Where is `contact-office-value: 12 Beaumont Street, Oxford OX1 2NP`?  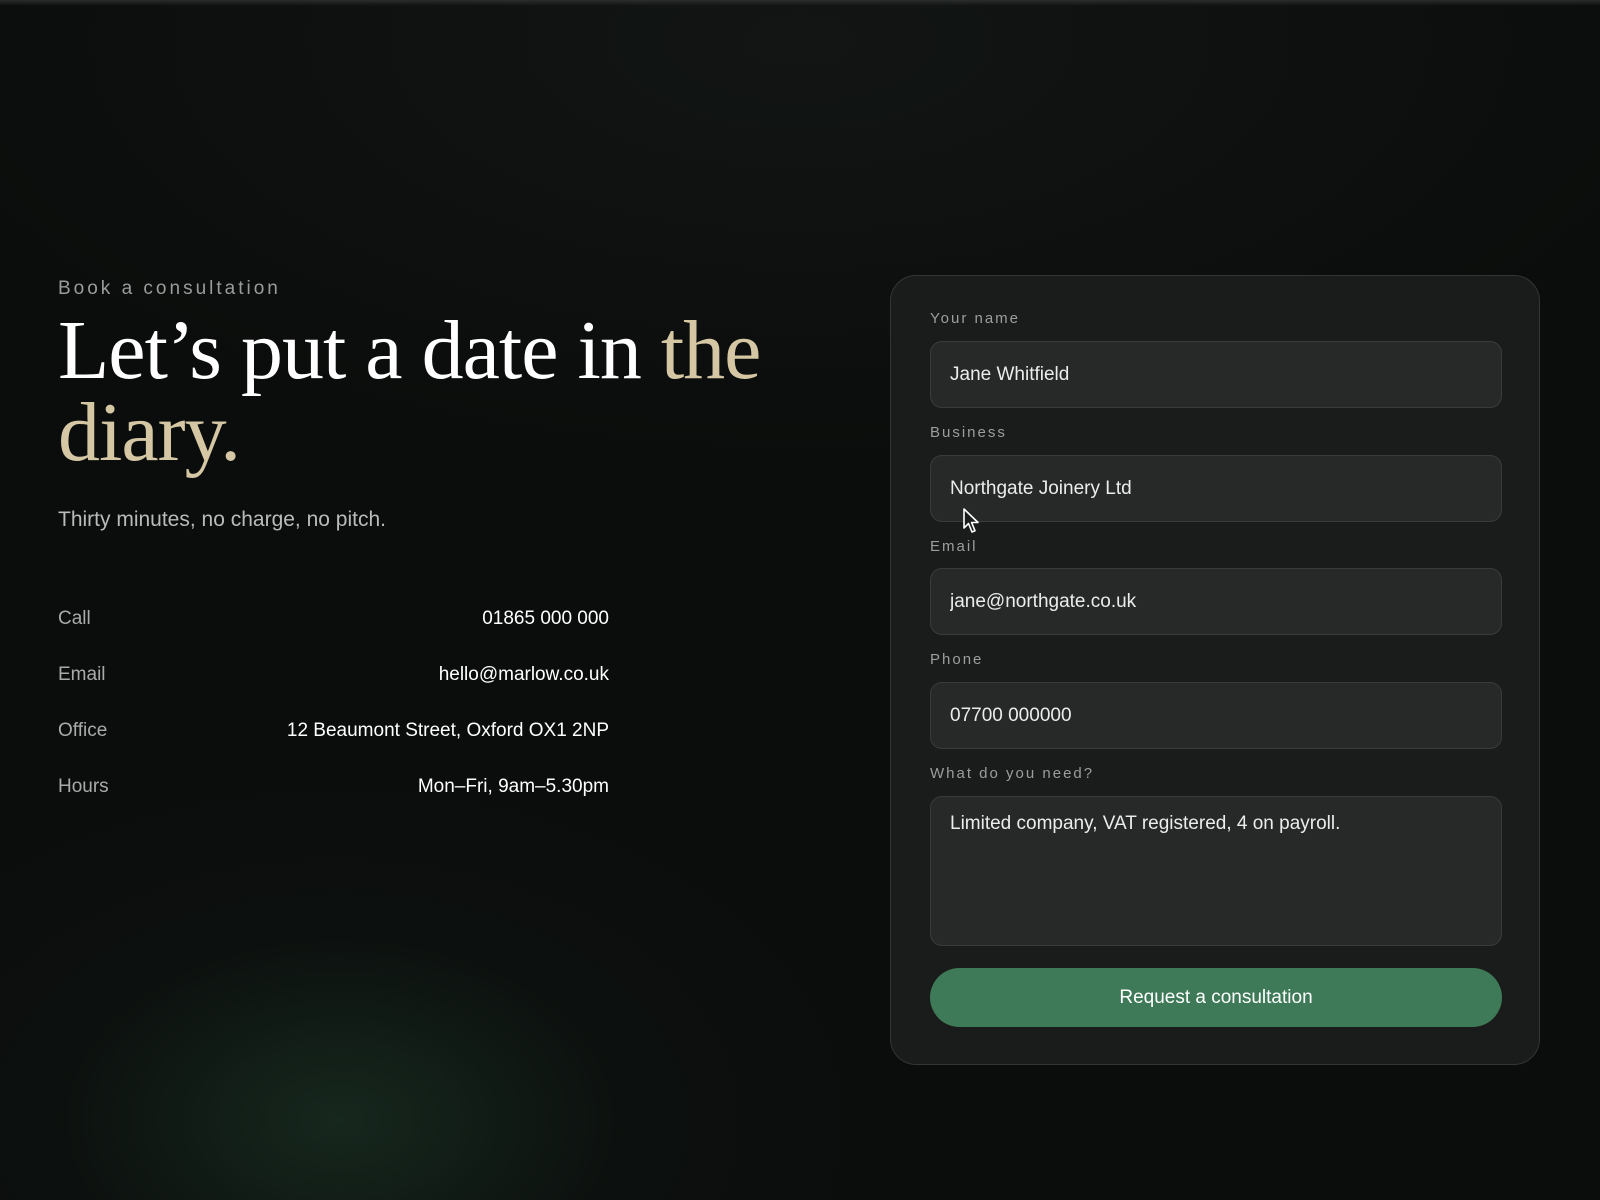
contact-office-value: 12 Beaumont Street, Oxford OX1 2NP is located at coordinates (447, 730).